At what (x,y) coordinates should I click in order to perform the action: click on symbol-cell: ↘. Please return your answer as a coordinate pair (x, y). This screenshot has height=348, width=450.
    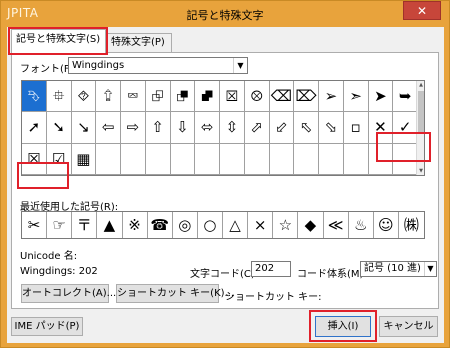
    Looking at the image, I should click on (84, 128).